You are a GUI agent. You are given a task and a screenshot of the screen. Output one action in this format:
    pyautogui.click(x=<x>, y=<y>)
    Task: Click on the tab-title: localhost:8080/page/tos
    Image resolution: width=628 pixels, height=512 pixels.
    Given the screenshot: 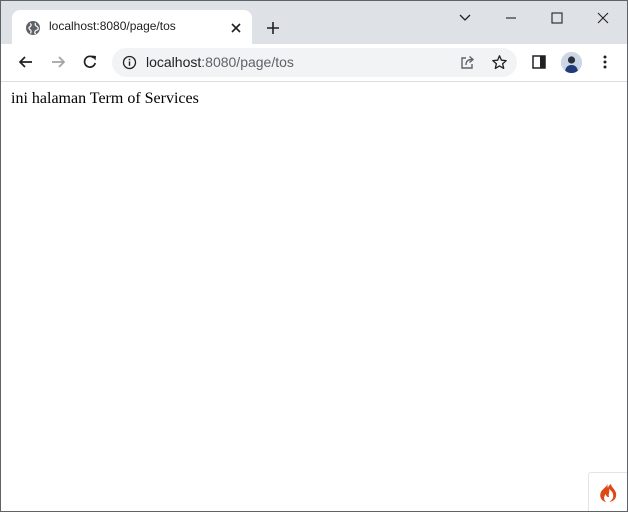 What is the action you would take?
    pyautogui.click(x=112, y=26)
    